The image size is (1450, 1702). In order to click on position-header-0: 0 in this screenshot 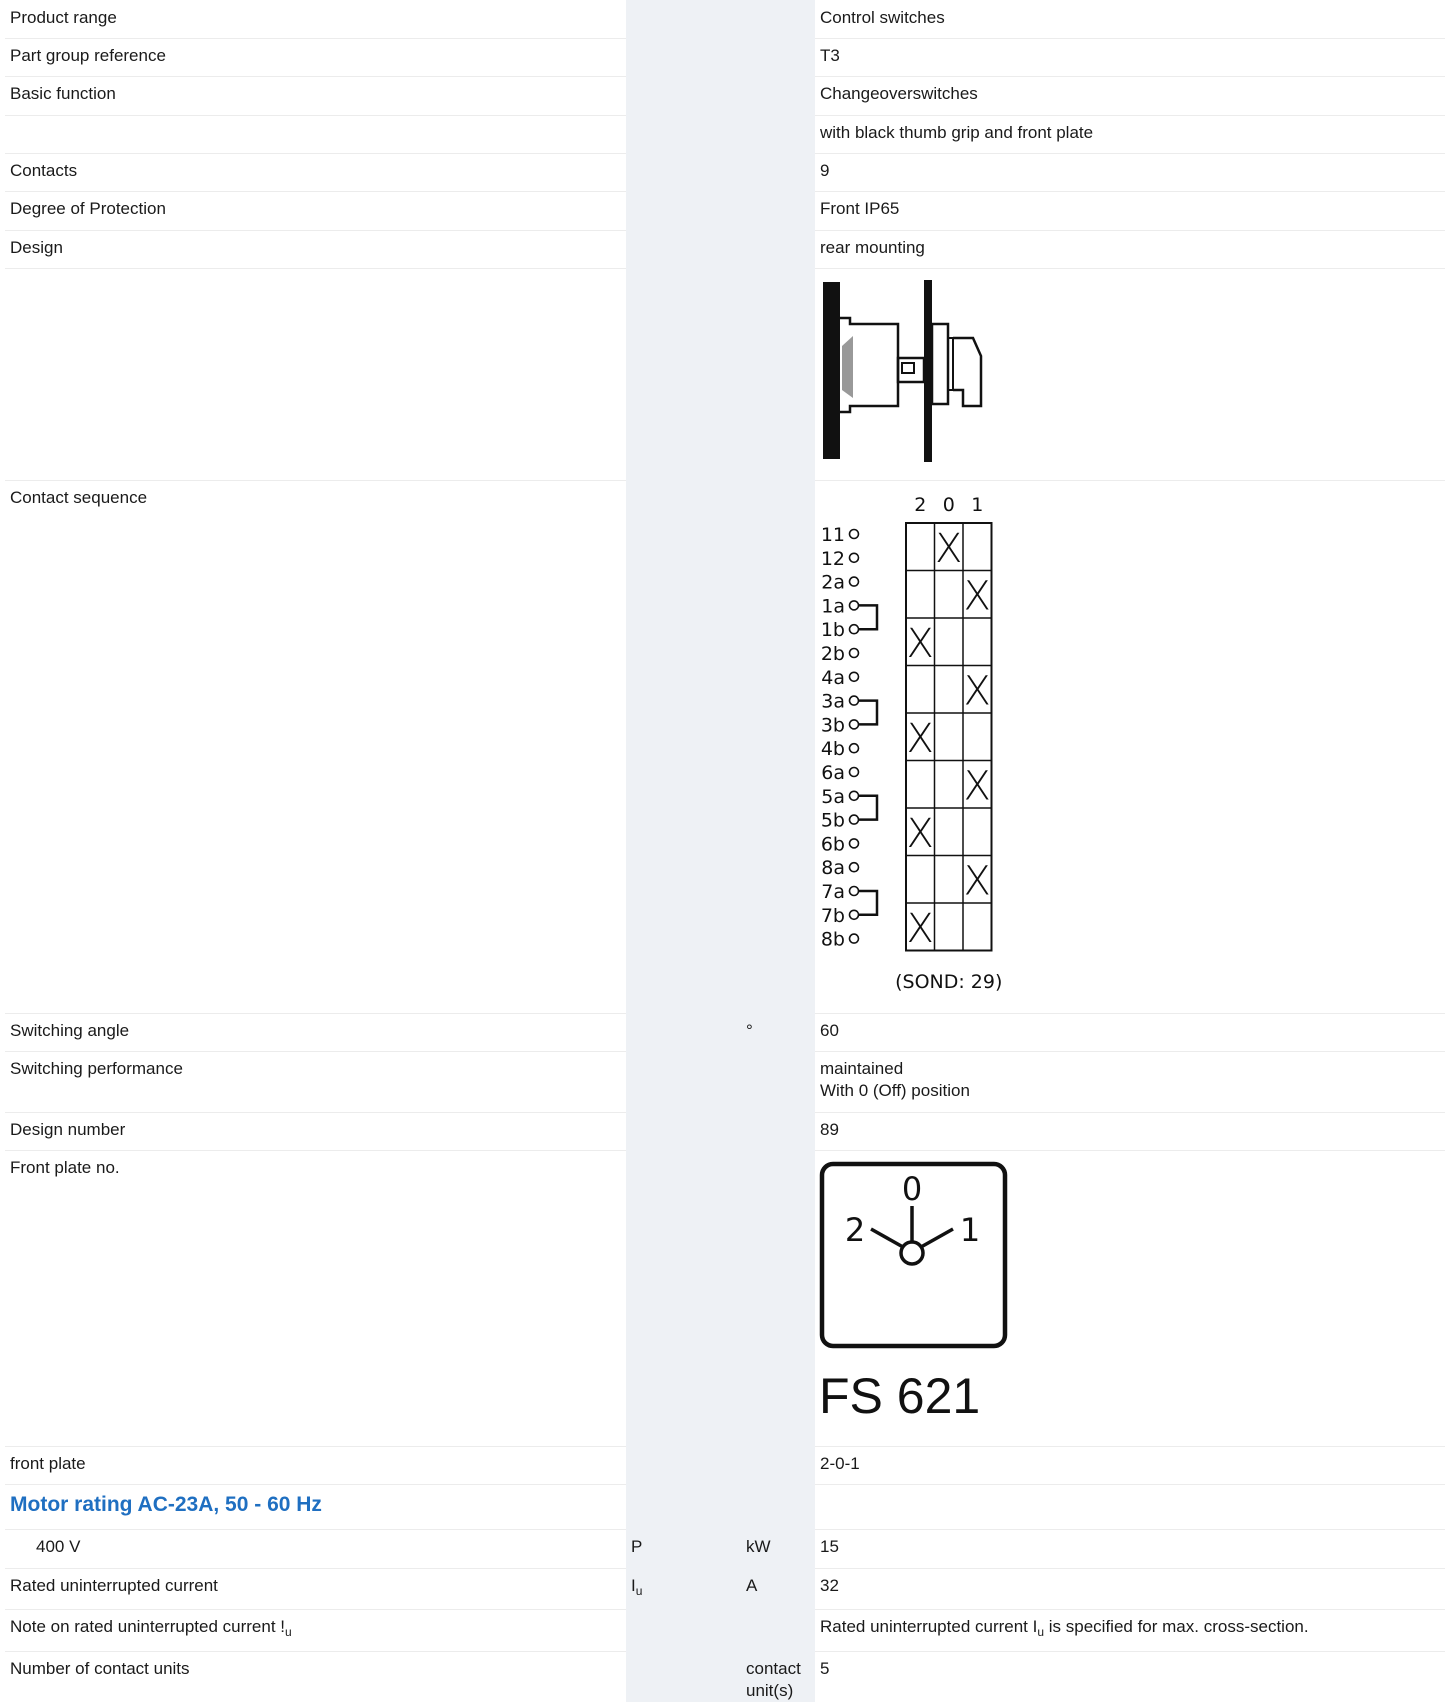, I will do `click(949, 505)`.